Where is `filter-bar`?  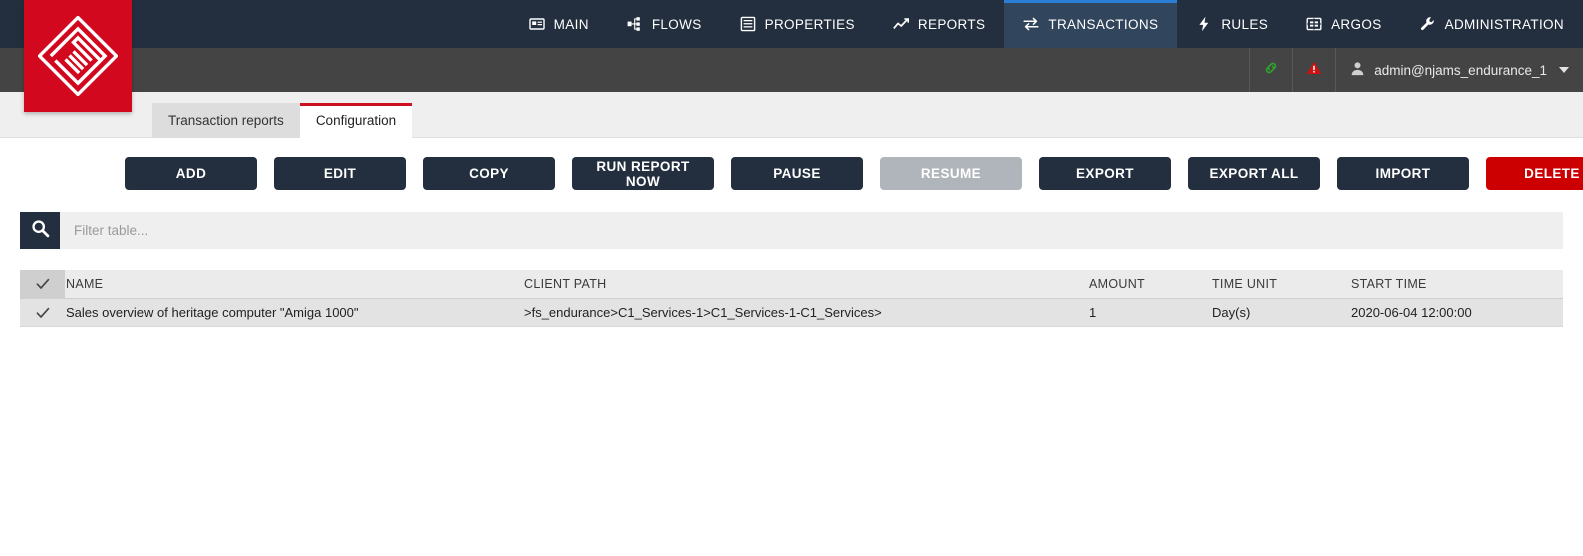
filter-bar is located at coordinates (791, 230).